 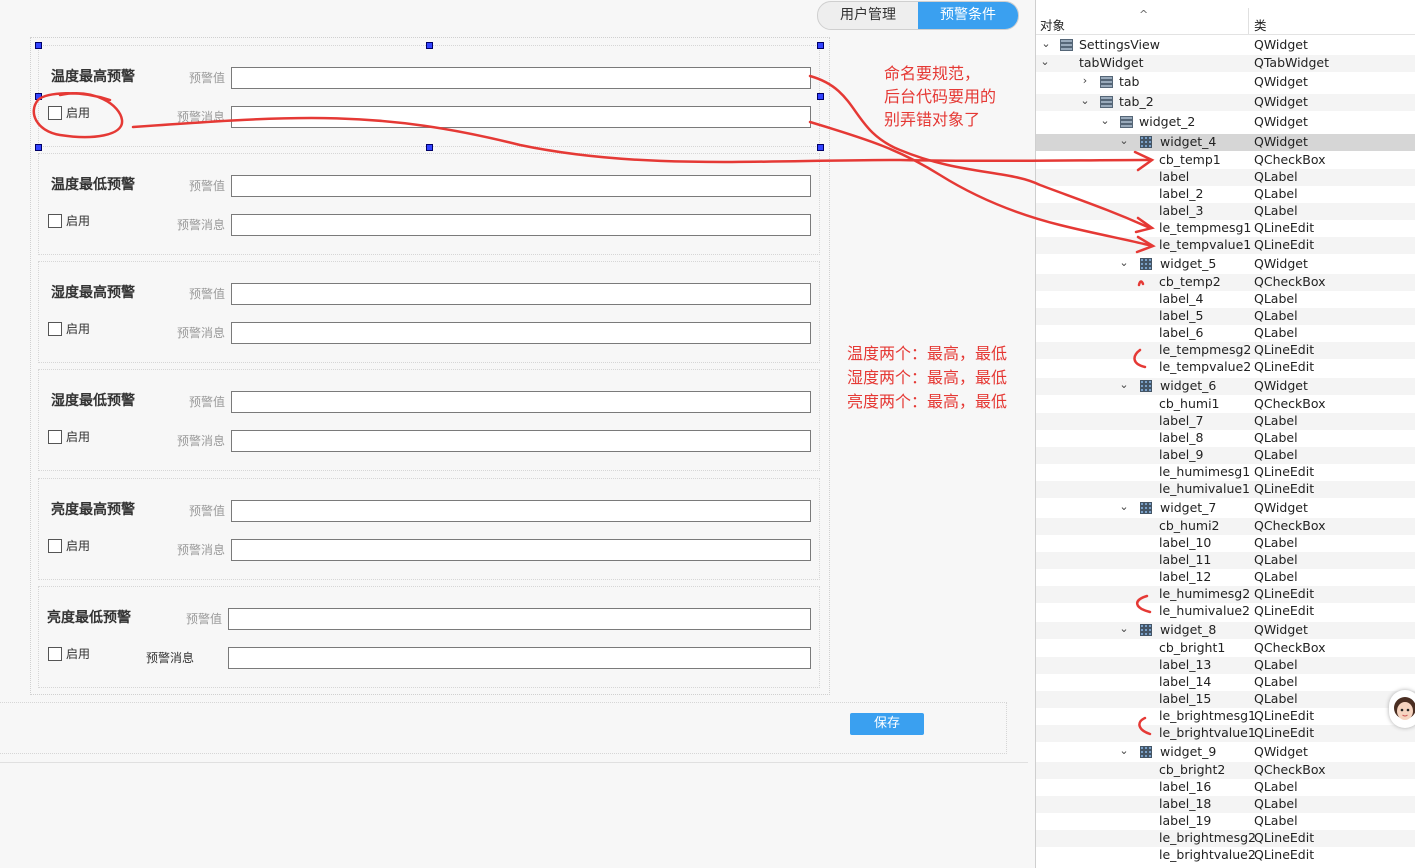 What do you see at coordinates (1225, 699) in the screenshot?
I see `tree-row: label_15 QLabel` at bounding box center [1225, 699].